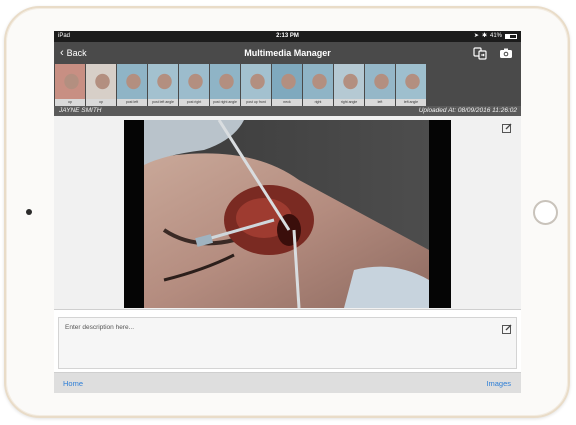  Describe the element at coordinates (380, 102) in the screenshot. I see `thumbnail-caption: left` at that location.